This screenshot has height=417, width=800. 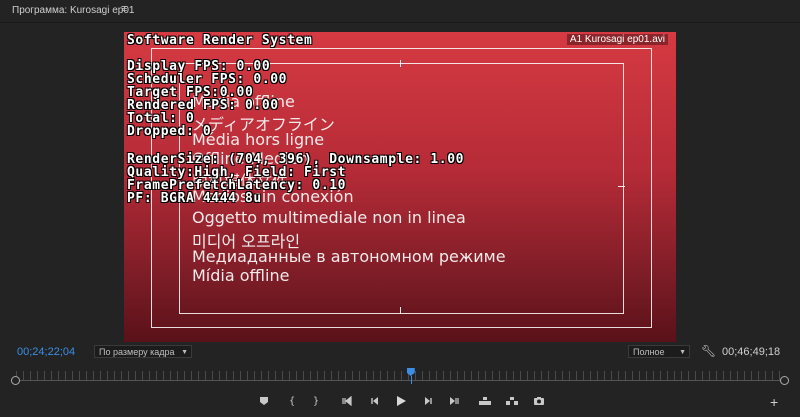 What do you see at coordinates (400, 380) in the screenshot?
I see `time-ruler-track` at bounding box center [400, 380].